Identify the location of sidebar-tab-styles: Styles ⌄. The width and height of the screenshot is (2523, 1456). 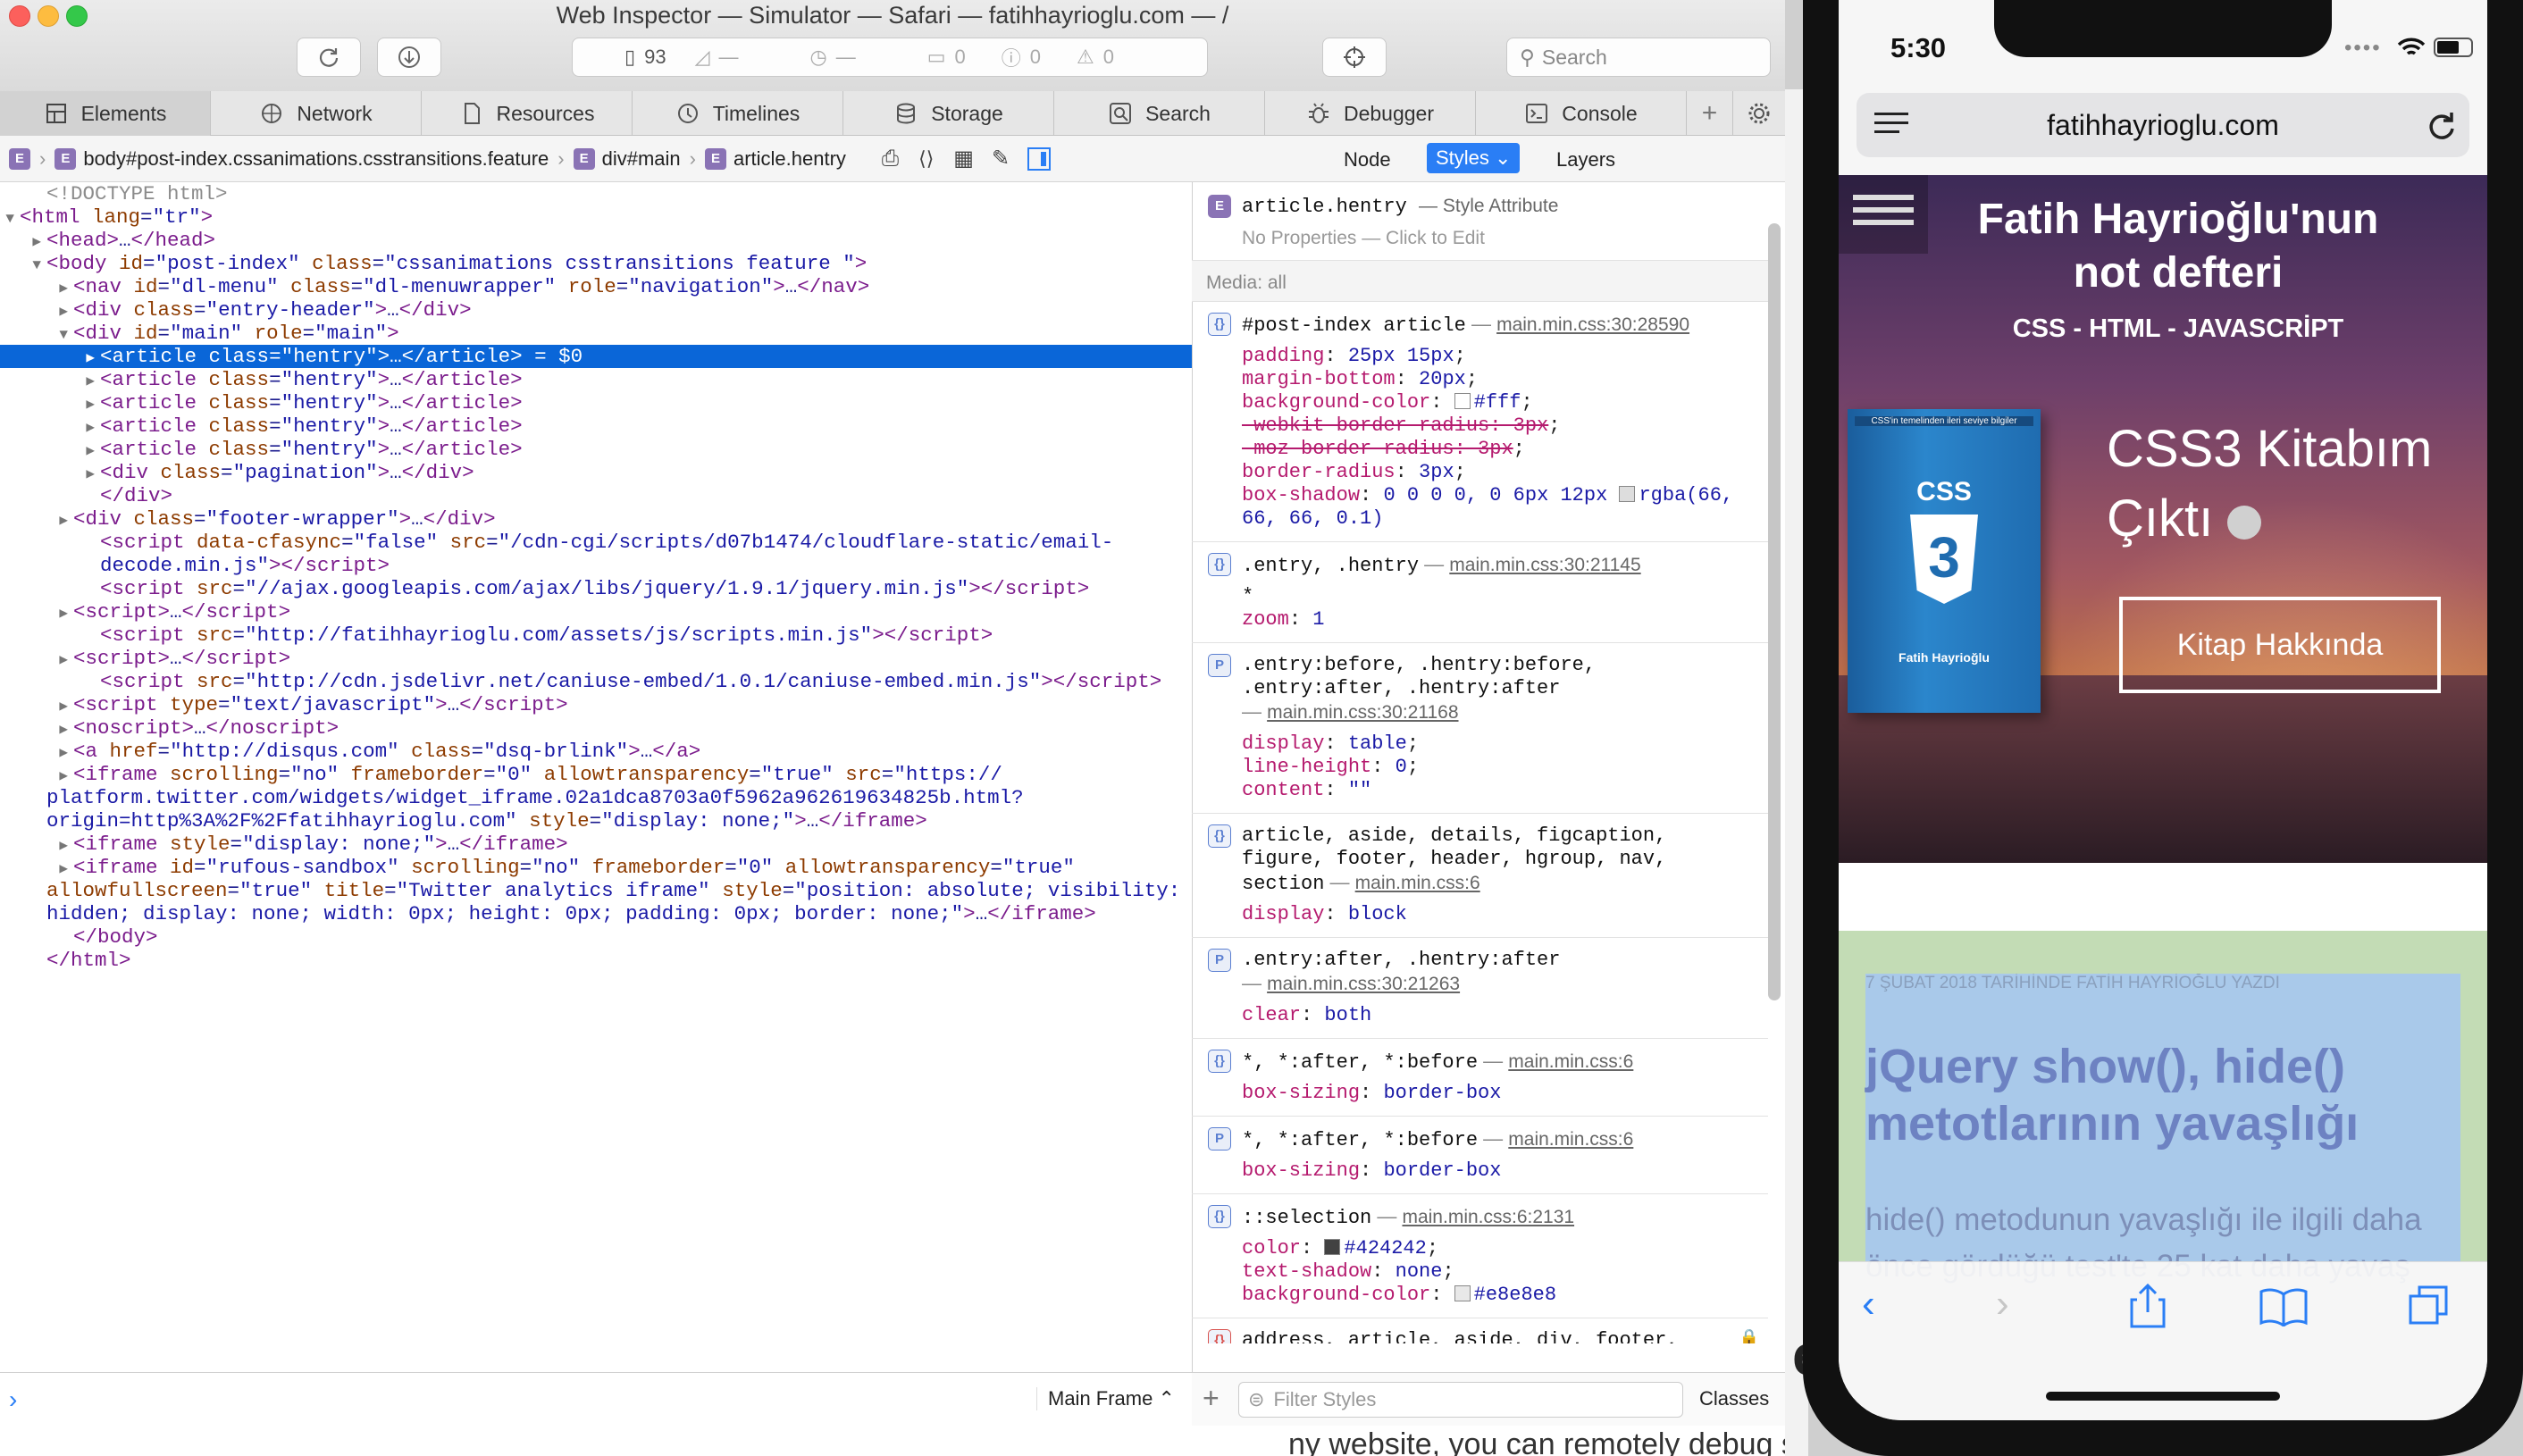
(1474, 158).